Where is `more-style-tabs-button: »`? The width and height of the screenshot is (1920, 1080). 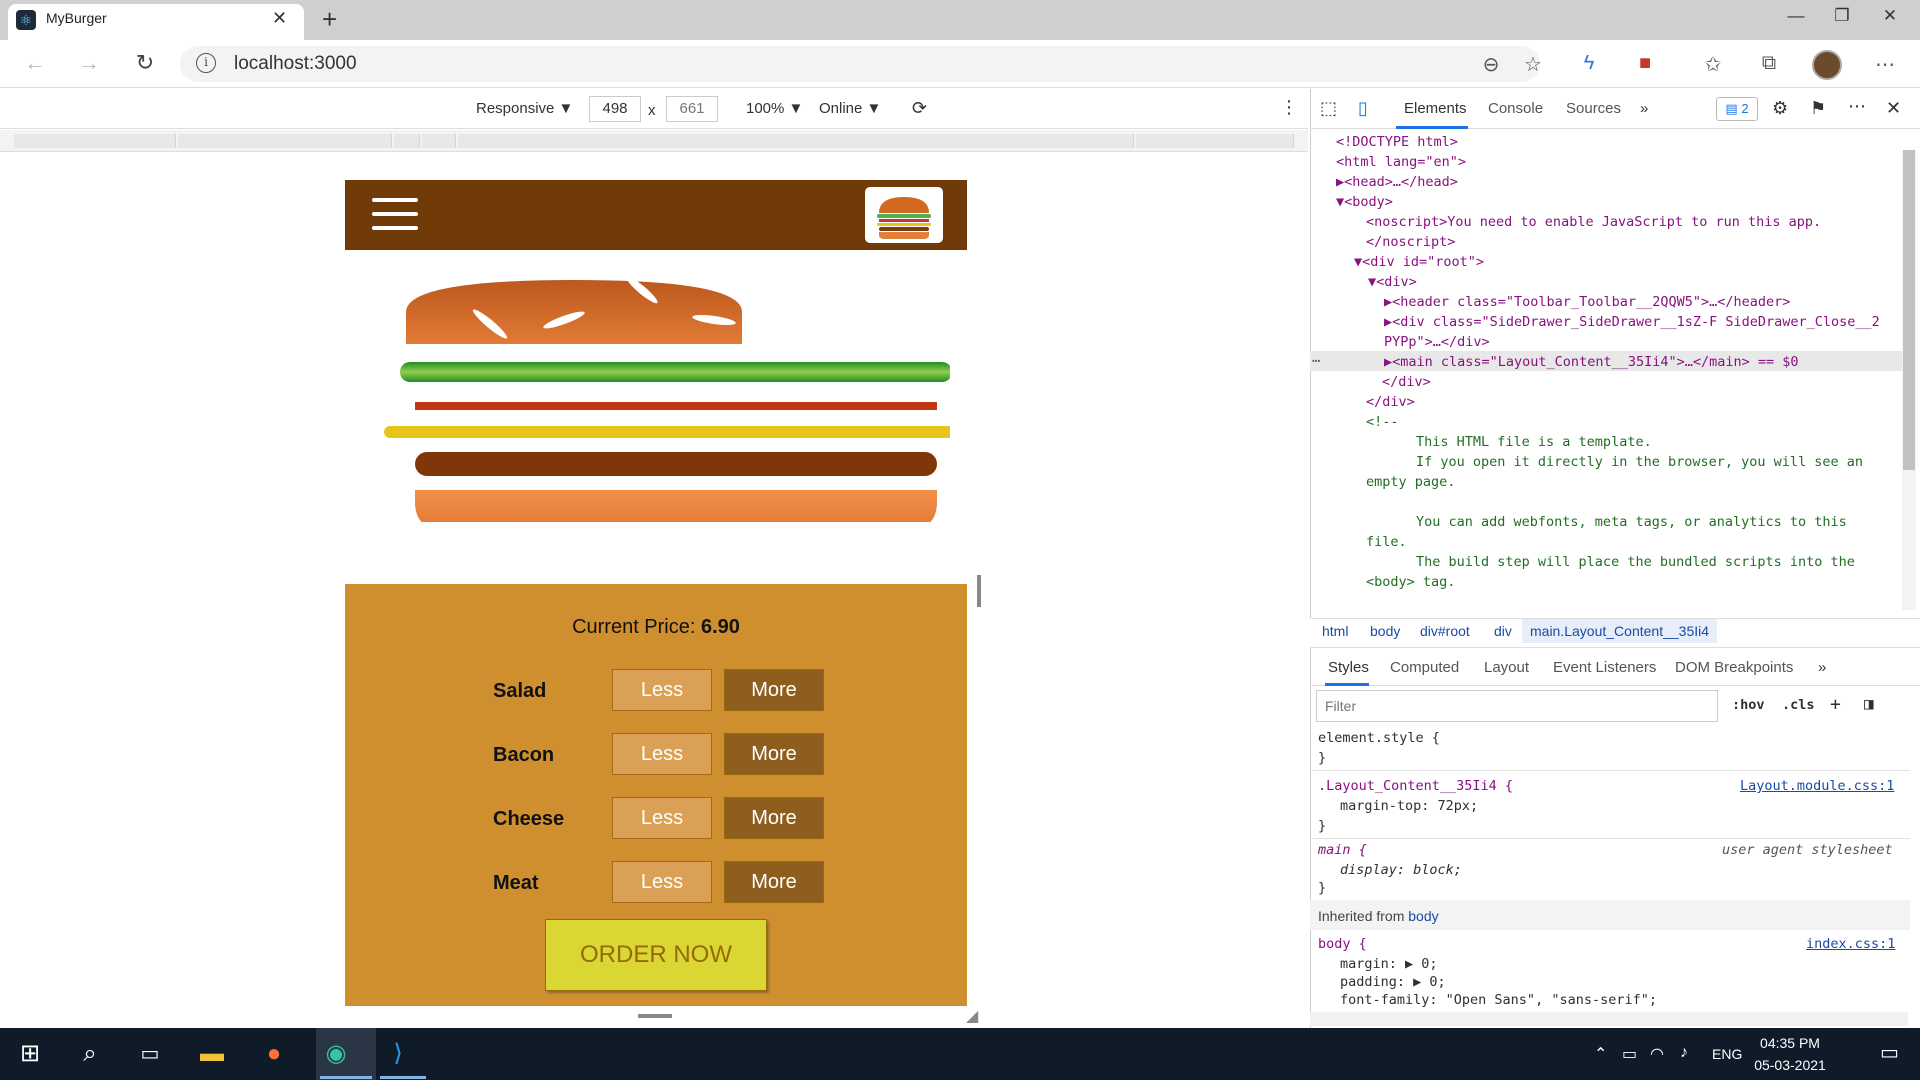
more-style-tabs-button: » is located at coordinates (1822, 667).